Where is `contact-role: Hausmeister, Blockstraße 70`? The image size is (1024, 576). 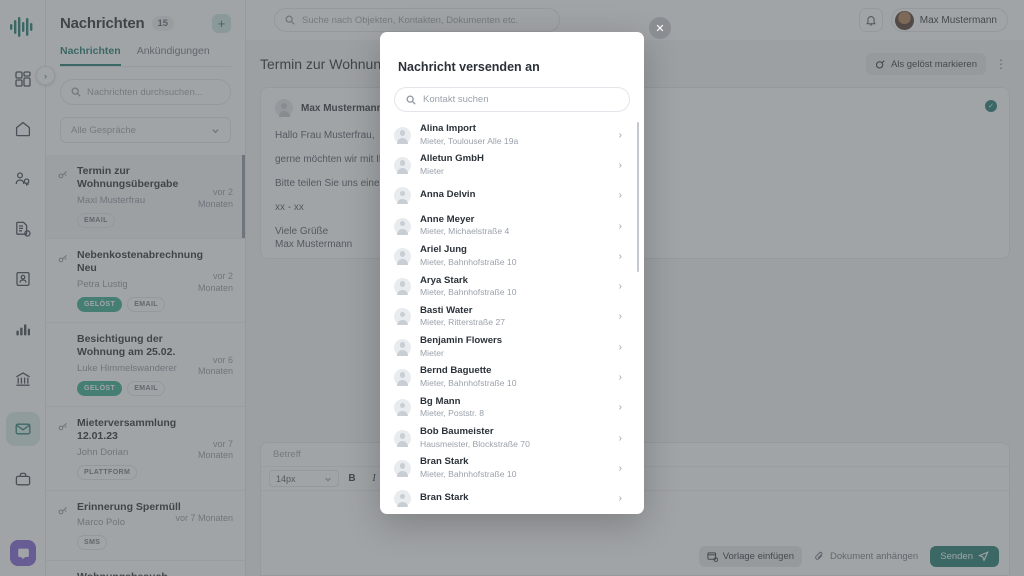
contact-role: Hausmeister, Blockstraße 70 is located at coordinates (475, 443).